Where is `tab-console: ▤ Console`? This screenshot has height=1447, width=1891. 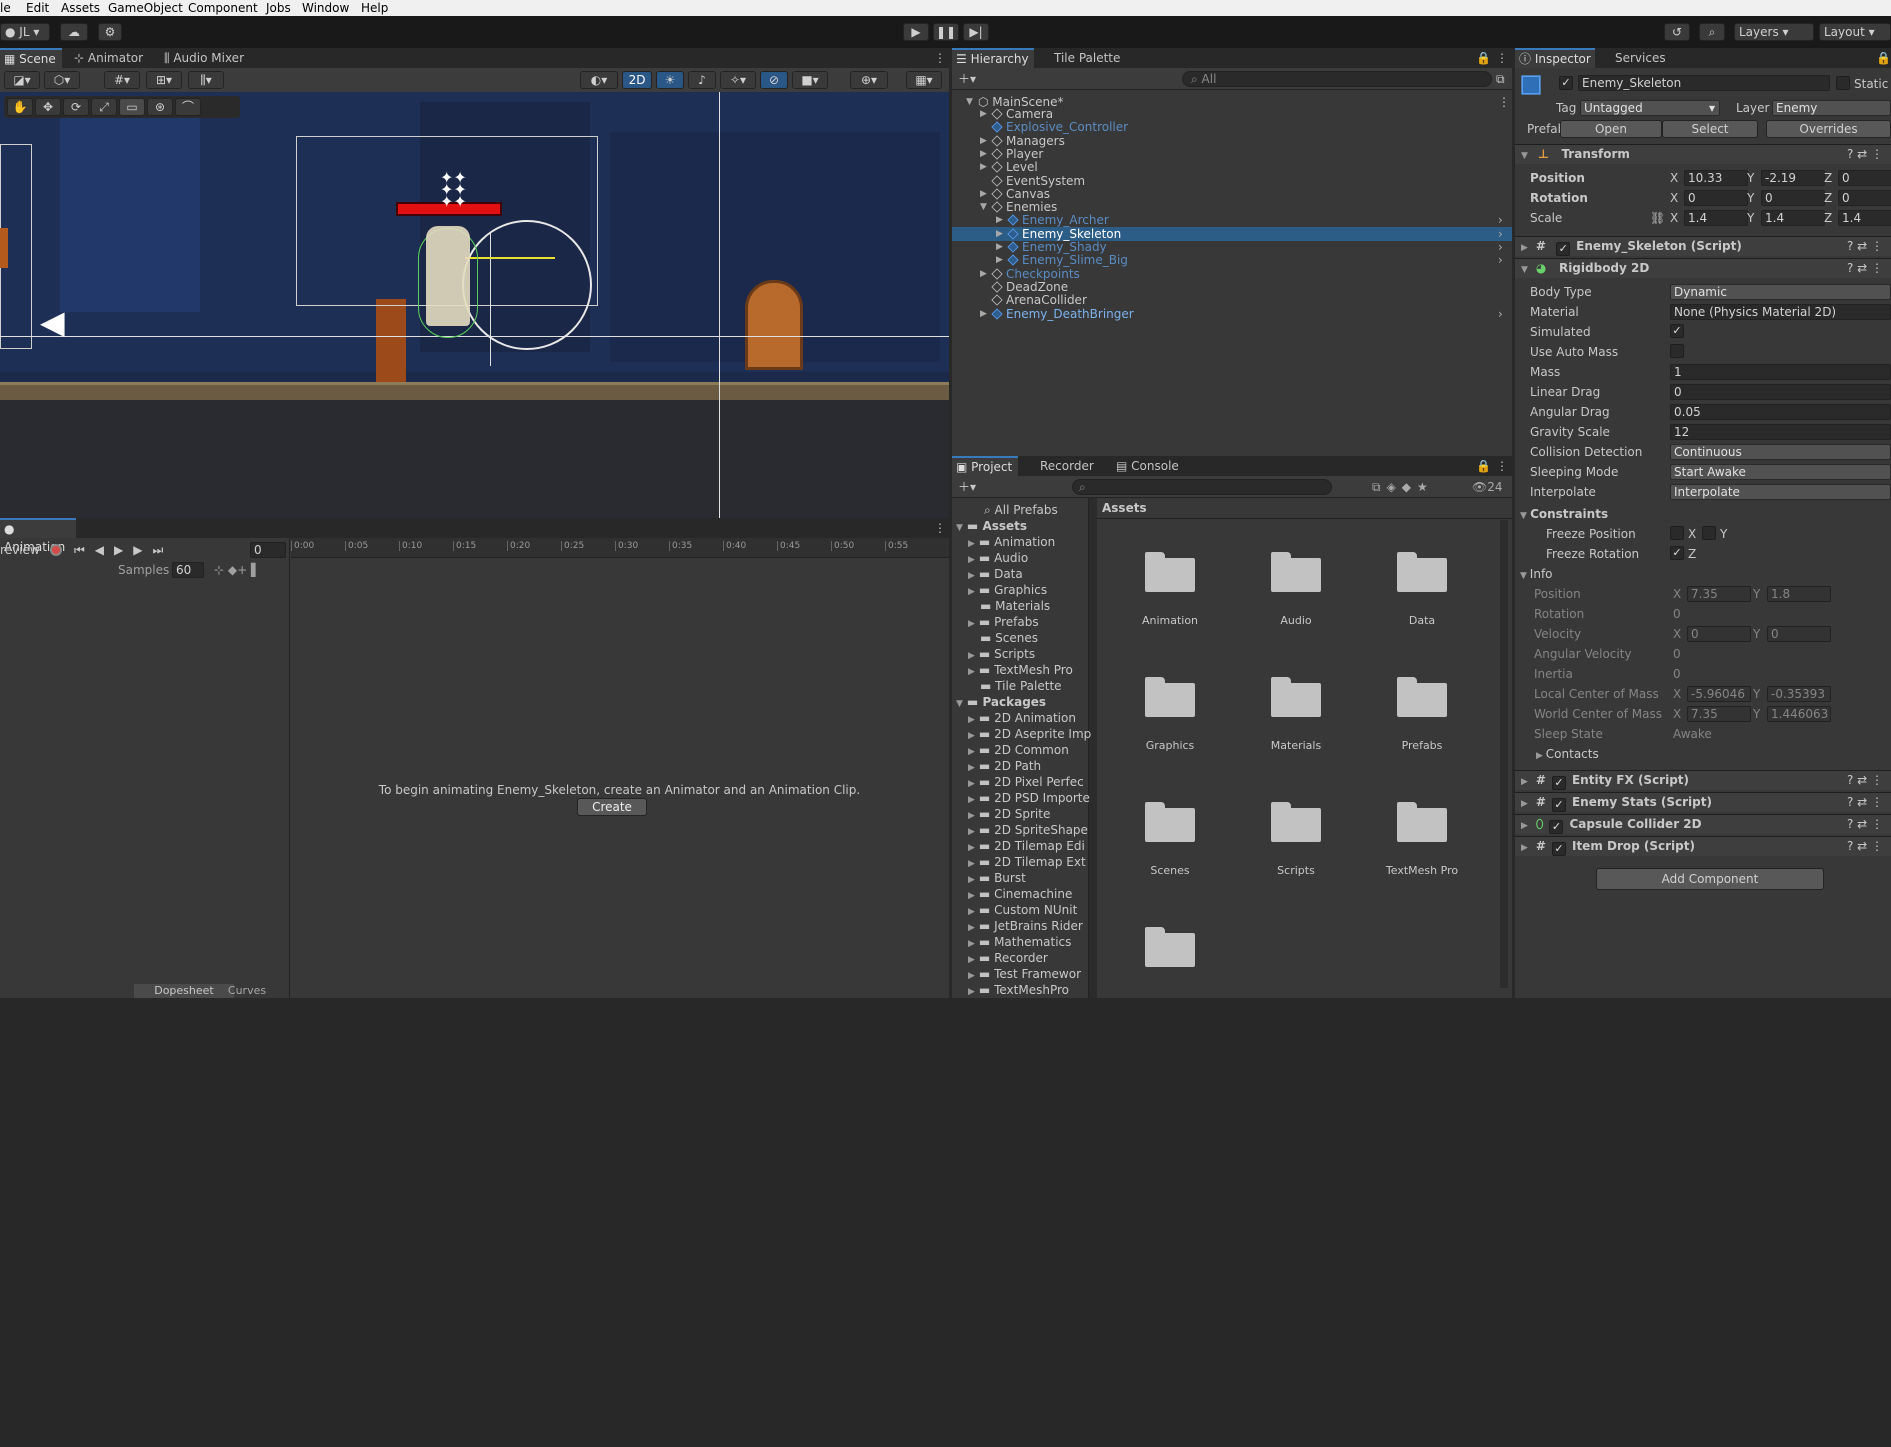 tab-console: ▤ Console is located at coordinates (1147, 466).